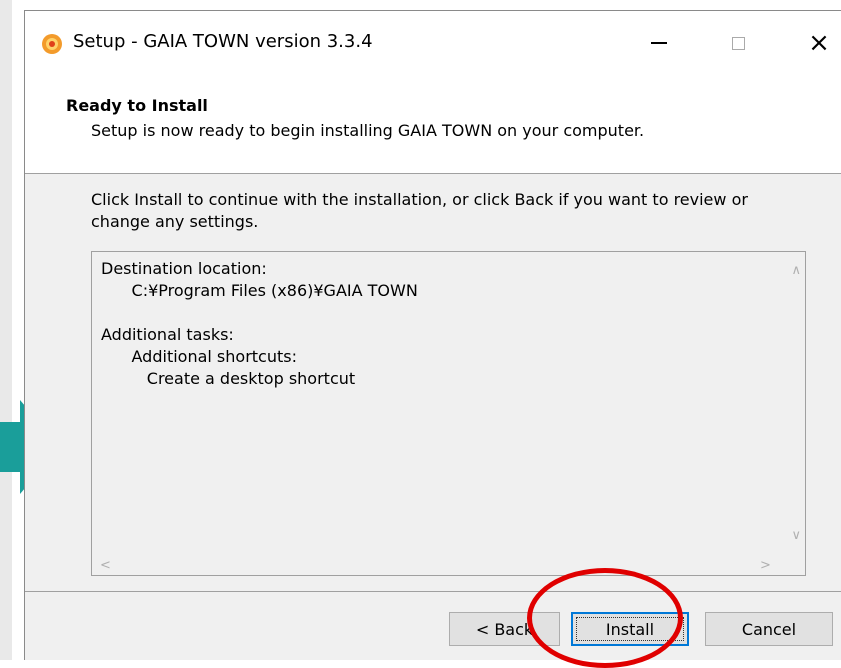 The width and height of the screenshot is (841, 668). Describe the element at coordinates (433, 44) in the screenshot. I see `title-bar: Setup - GAIA TOWN version 3.3.4 ×` at that location.